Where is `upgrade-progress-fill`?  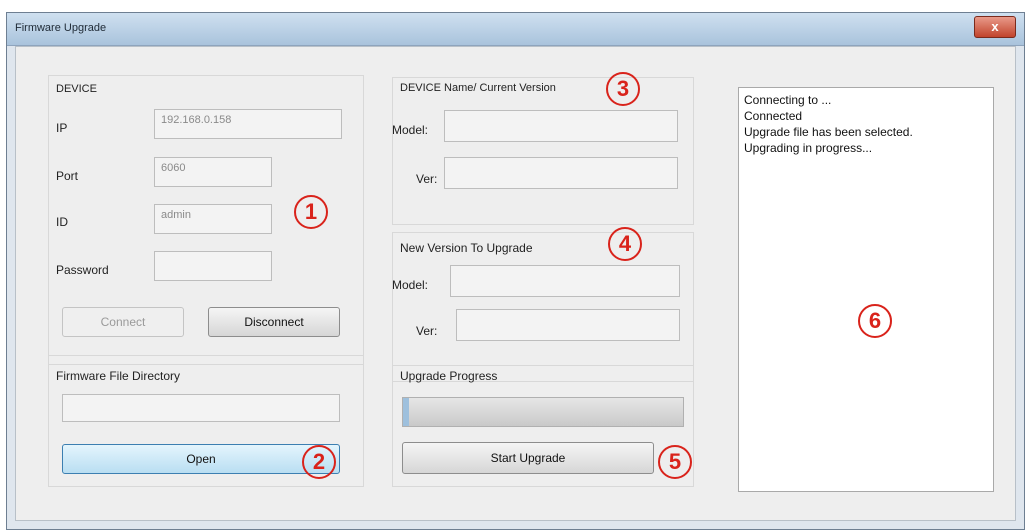 upgrade-progress-fill is located at coordinates (406, 412).